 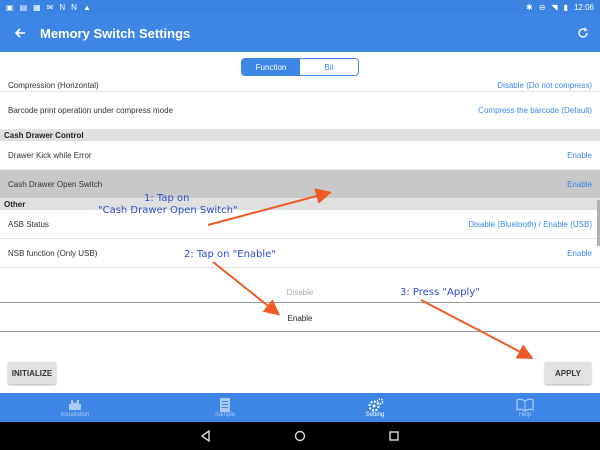 I want to click on wifi-icon: ◥, so click(x=554, y=7).